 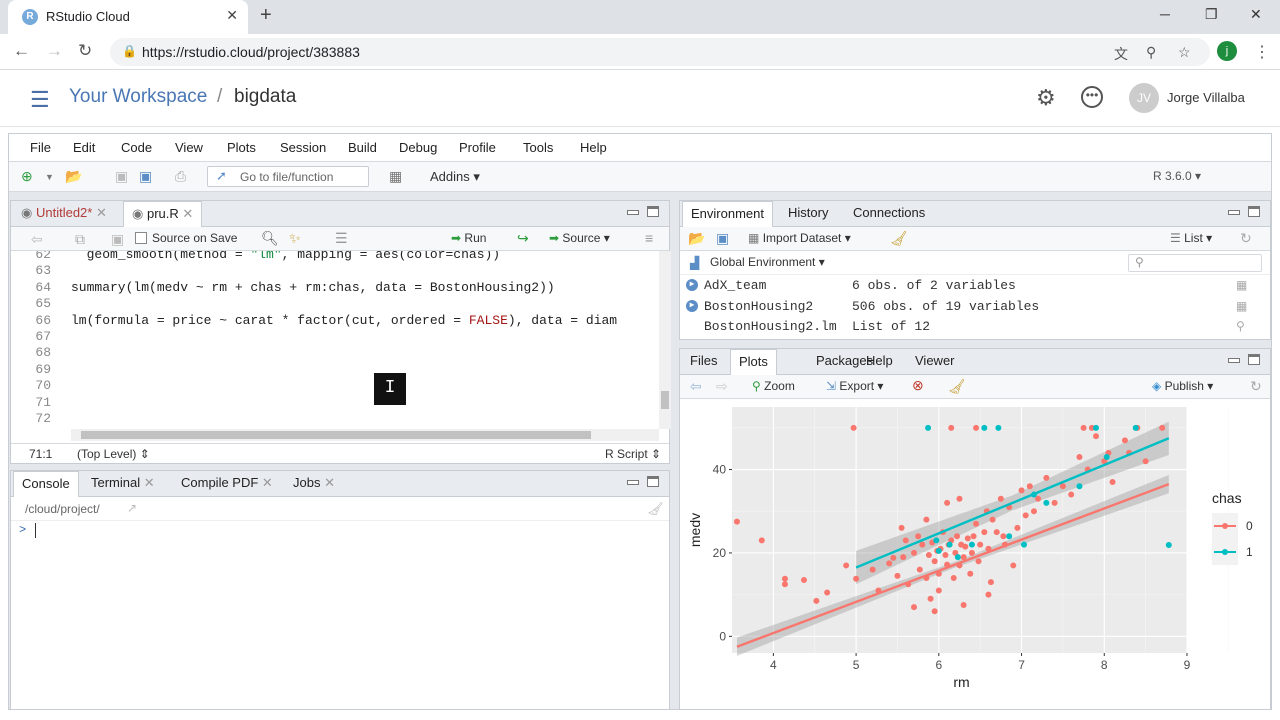 I want to click on editor-tab-untitled2: ◉ Untitled2* ✕, so click(x=64, y=213).